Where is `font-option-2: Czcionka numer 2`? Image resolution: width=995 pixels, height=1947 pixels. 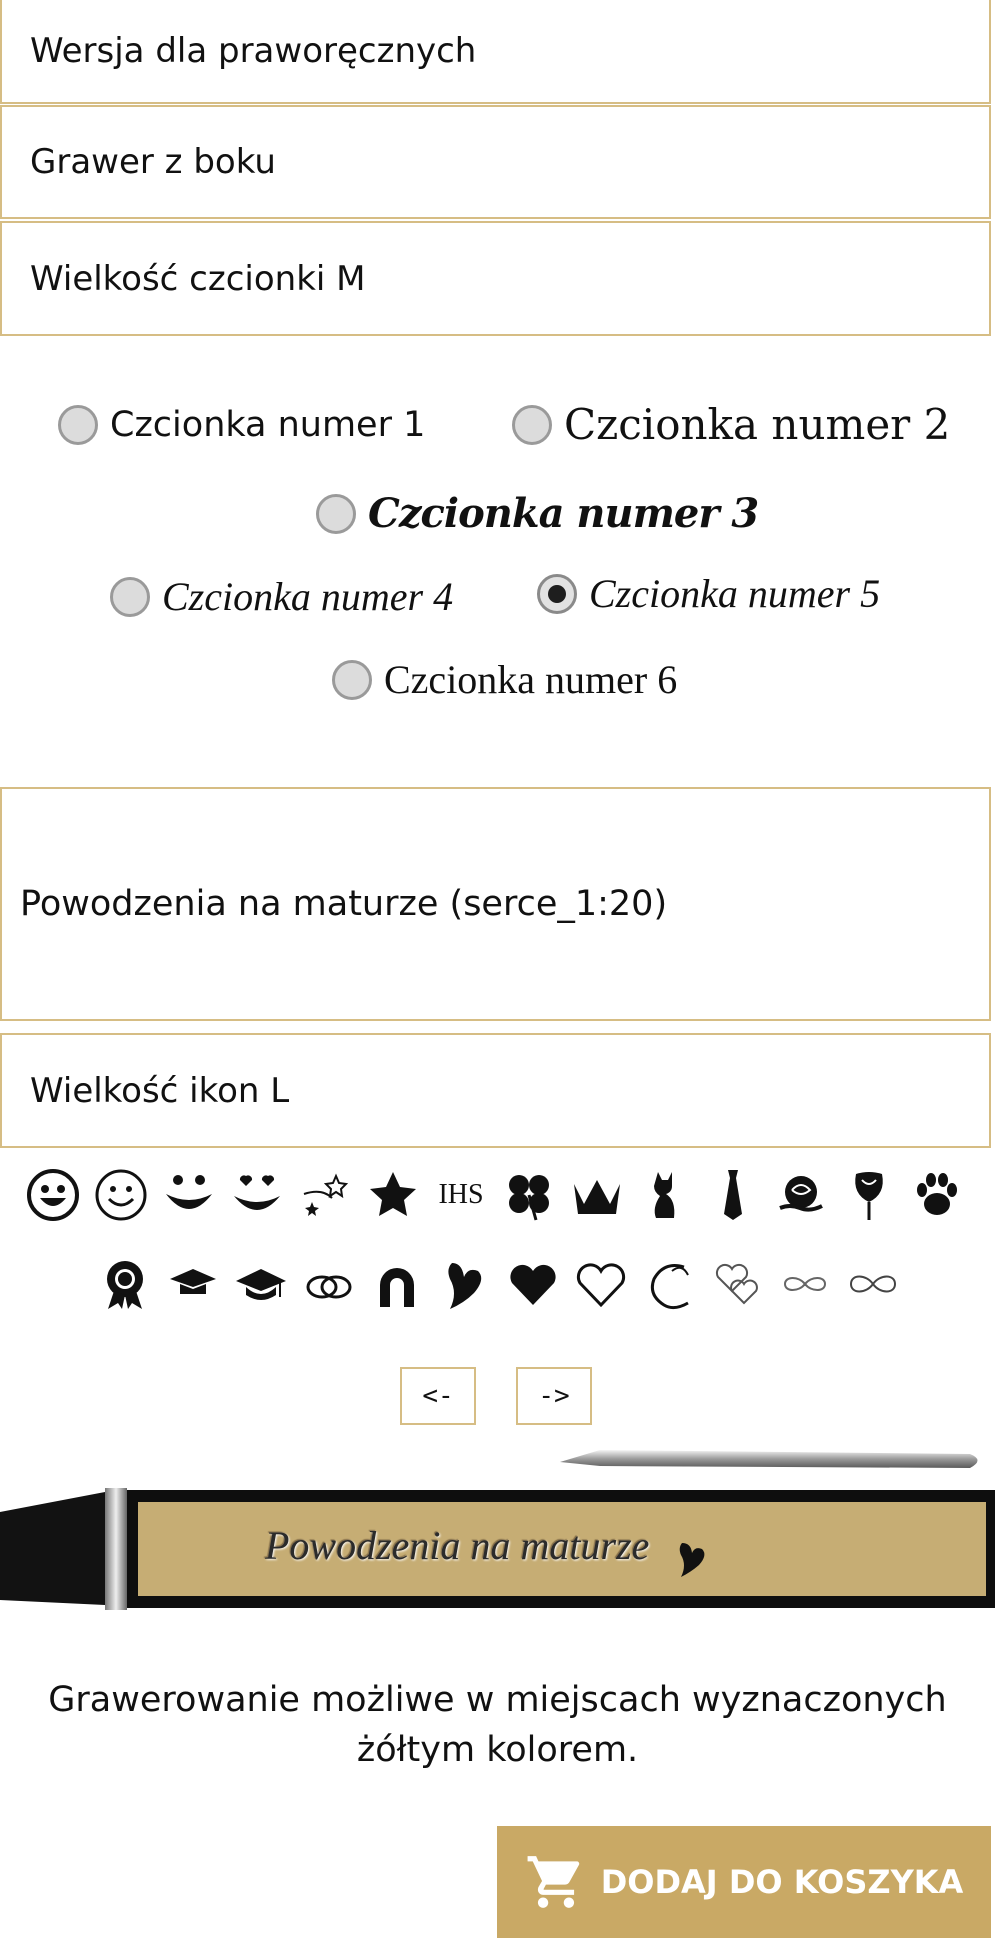 font-option-2: Czcionka numer 2 is located at coordinates (731, 424).